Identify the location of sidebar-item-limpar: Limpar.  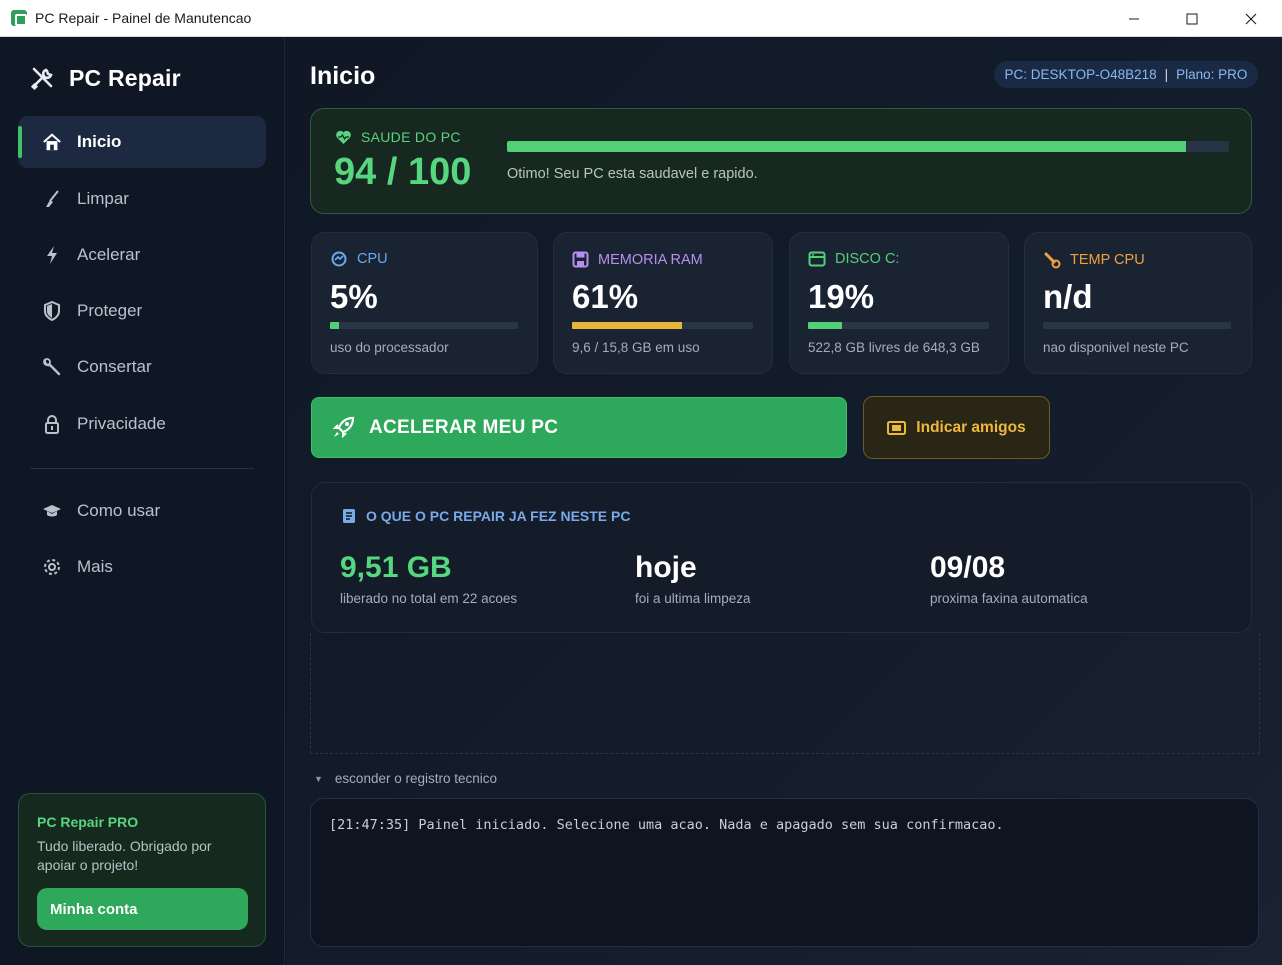
(142, 199).